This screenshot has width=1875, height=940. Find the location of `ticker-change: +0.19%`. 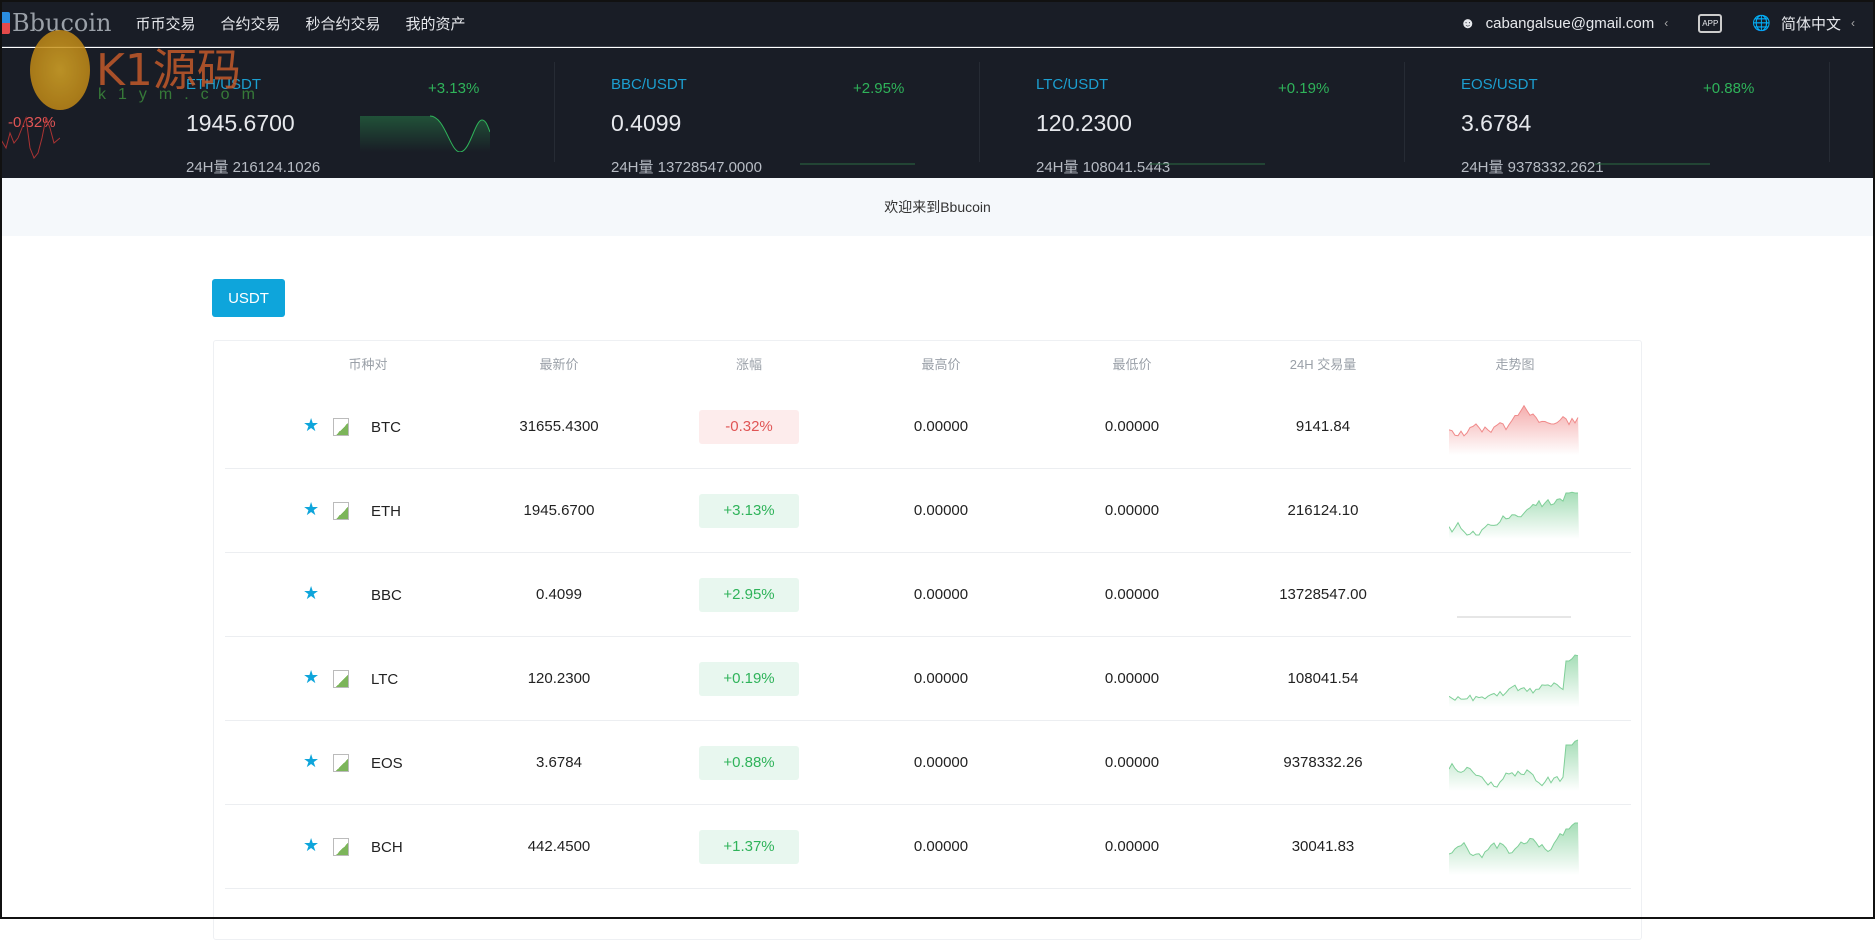

ticker-change: +0.19% is located at coordinates (1303, 88).